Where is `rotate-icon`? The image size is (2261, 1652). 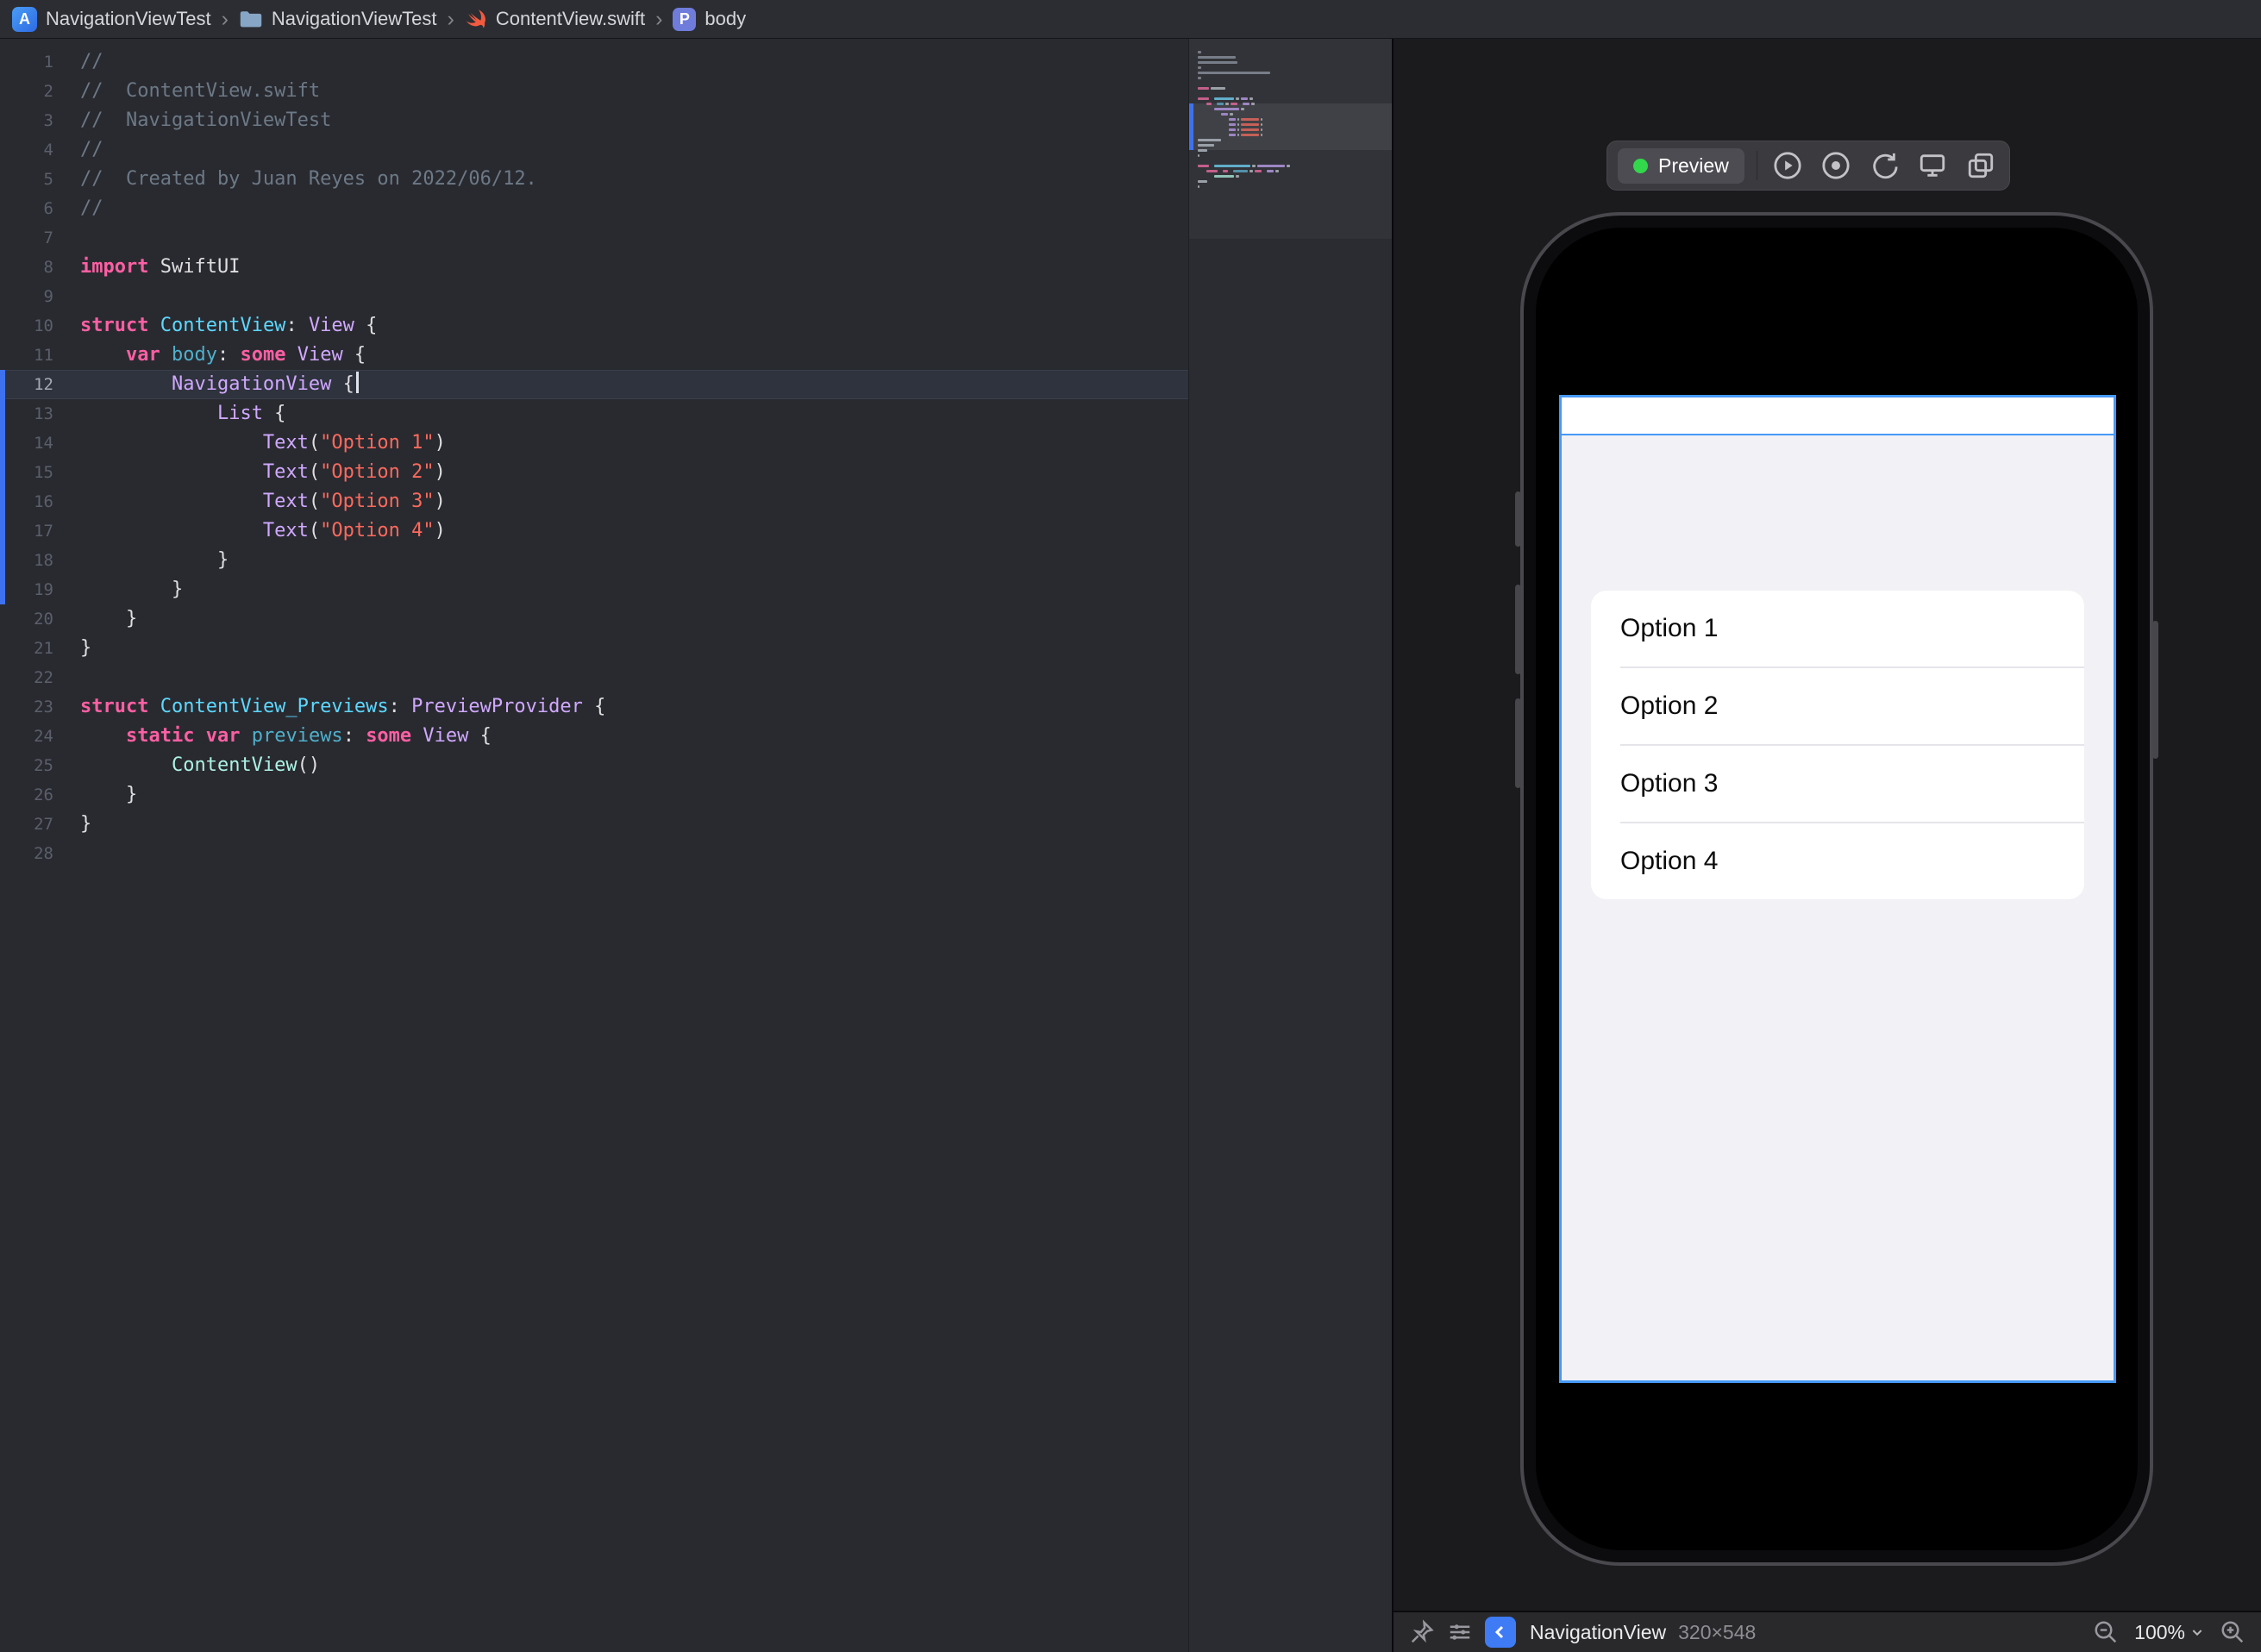 rotate-icon is located at coordinates (1884, 165).